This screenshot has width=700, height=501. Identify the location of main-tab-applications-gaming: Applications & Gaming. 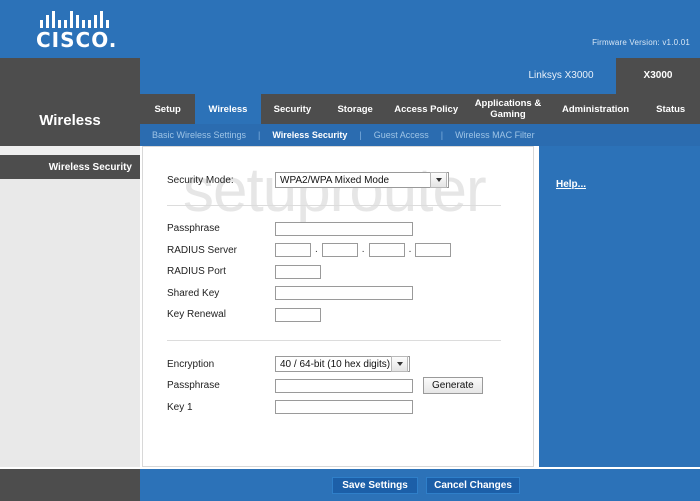
(507, 109).